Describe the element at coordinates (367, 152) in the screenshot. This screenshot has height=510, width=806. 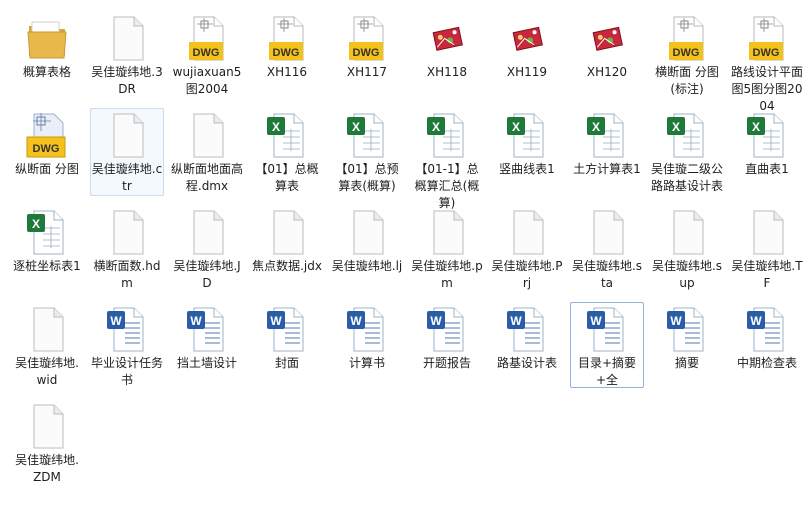
I see `file-item: X 【01】总预算表(概算)` at that location.